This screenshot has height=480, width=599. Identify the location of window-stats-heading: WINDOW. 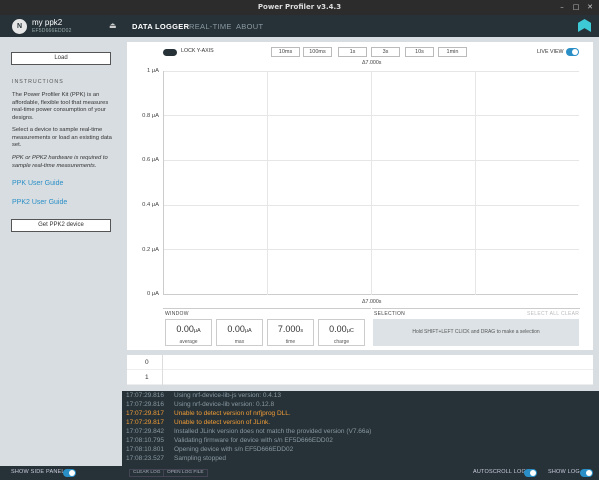
(177, 314).